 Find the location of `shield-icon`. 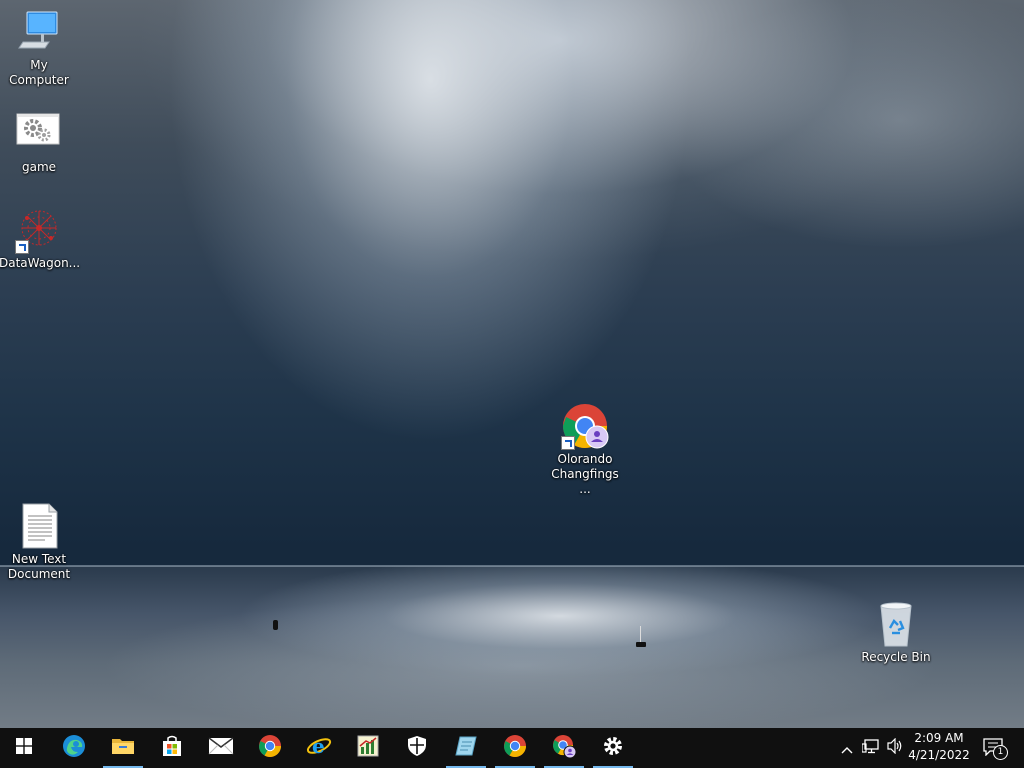

shield-icon is located at coordinates (417, 748).